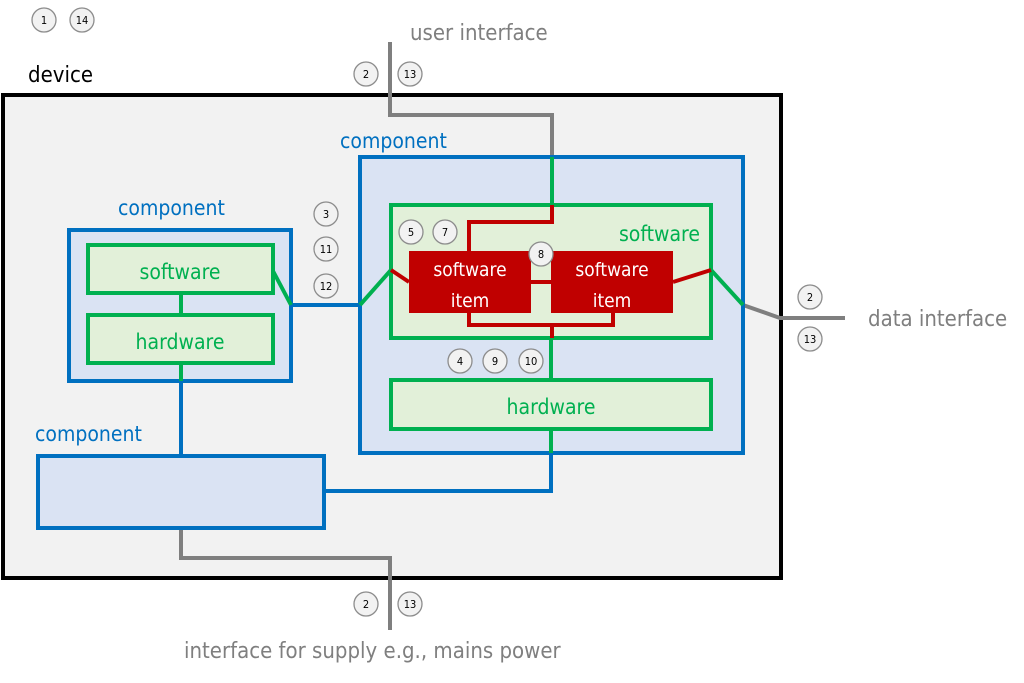 This screenshot has width=1024, height=683. What do you see at coordinates (179, 272) in the screenshot?
I see `left-software-label: software` at bounding box center [179, 272].